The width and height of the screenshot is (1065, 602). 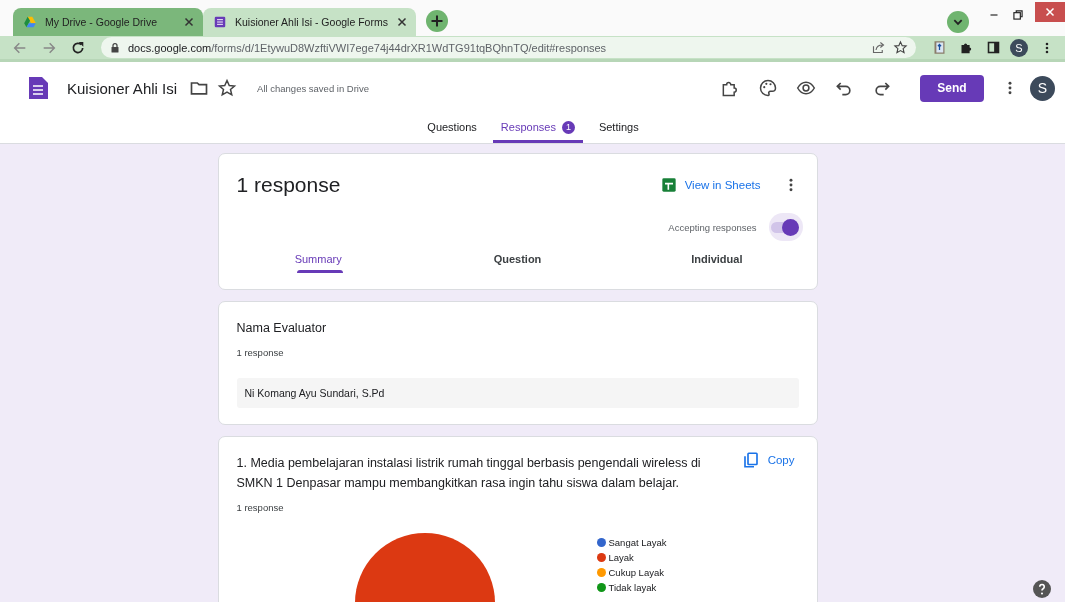 What do you see at coordinates (313, 88) in the screenshot?
I see `save-status: All changes saved in Drive` at bounding box center [313, 88].